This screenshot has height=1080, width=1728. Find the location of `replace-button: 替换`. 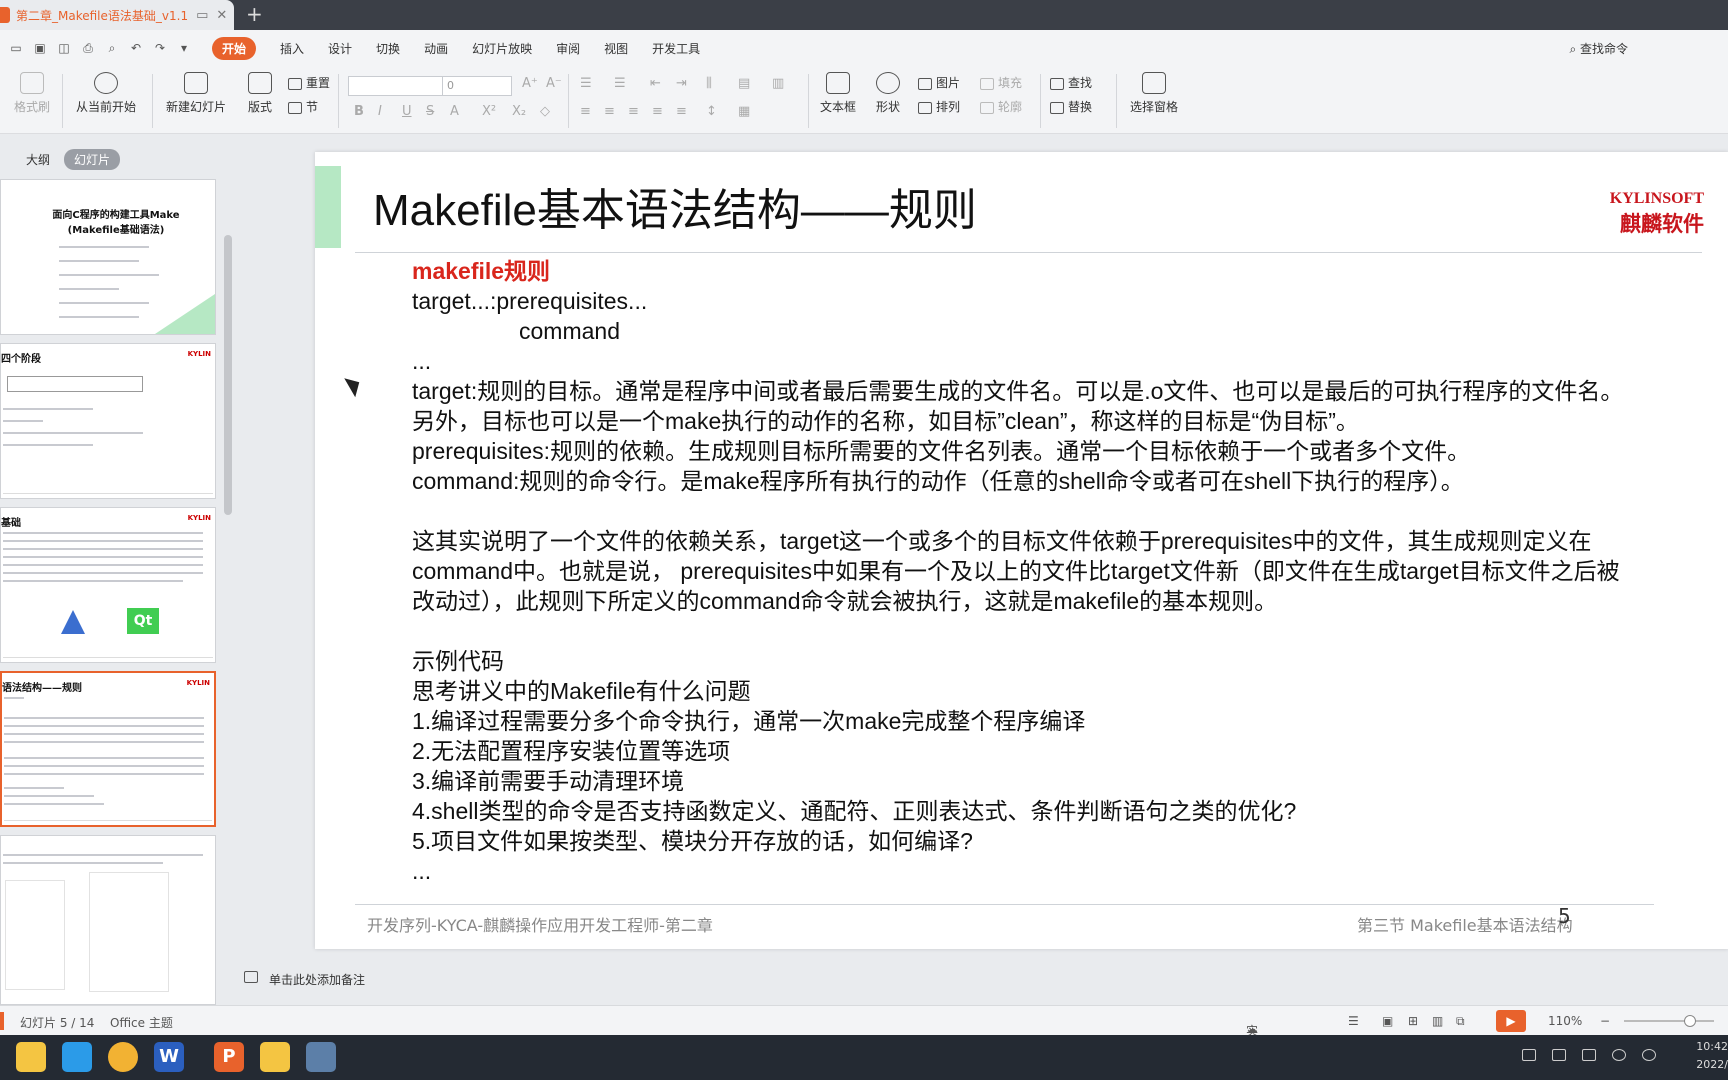

replace-button: 替换 is located at coordinates (1071, 106).